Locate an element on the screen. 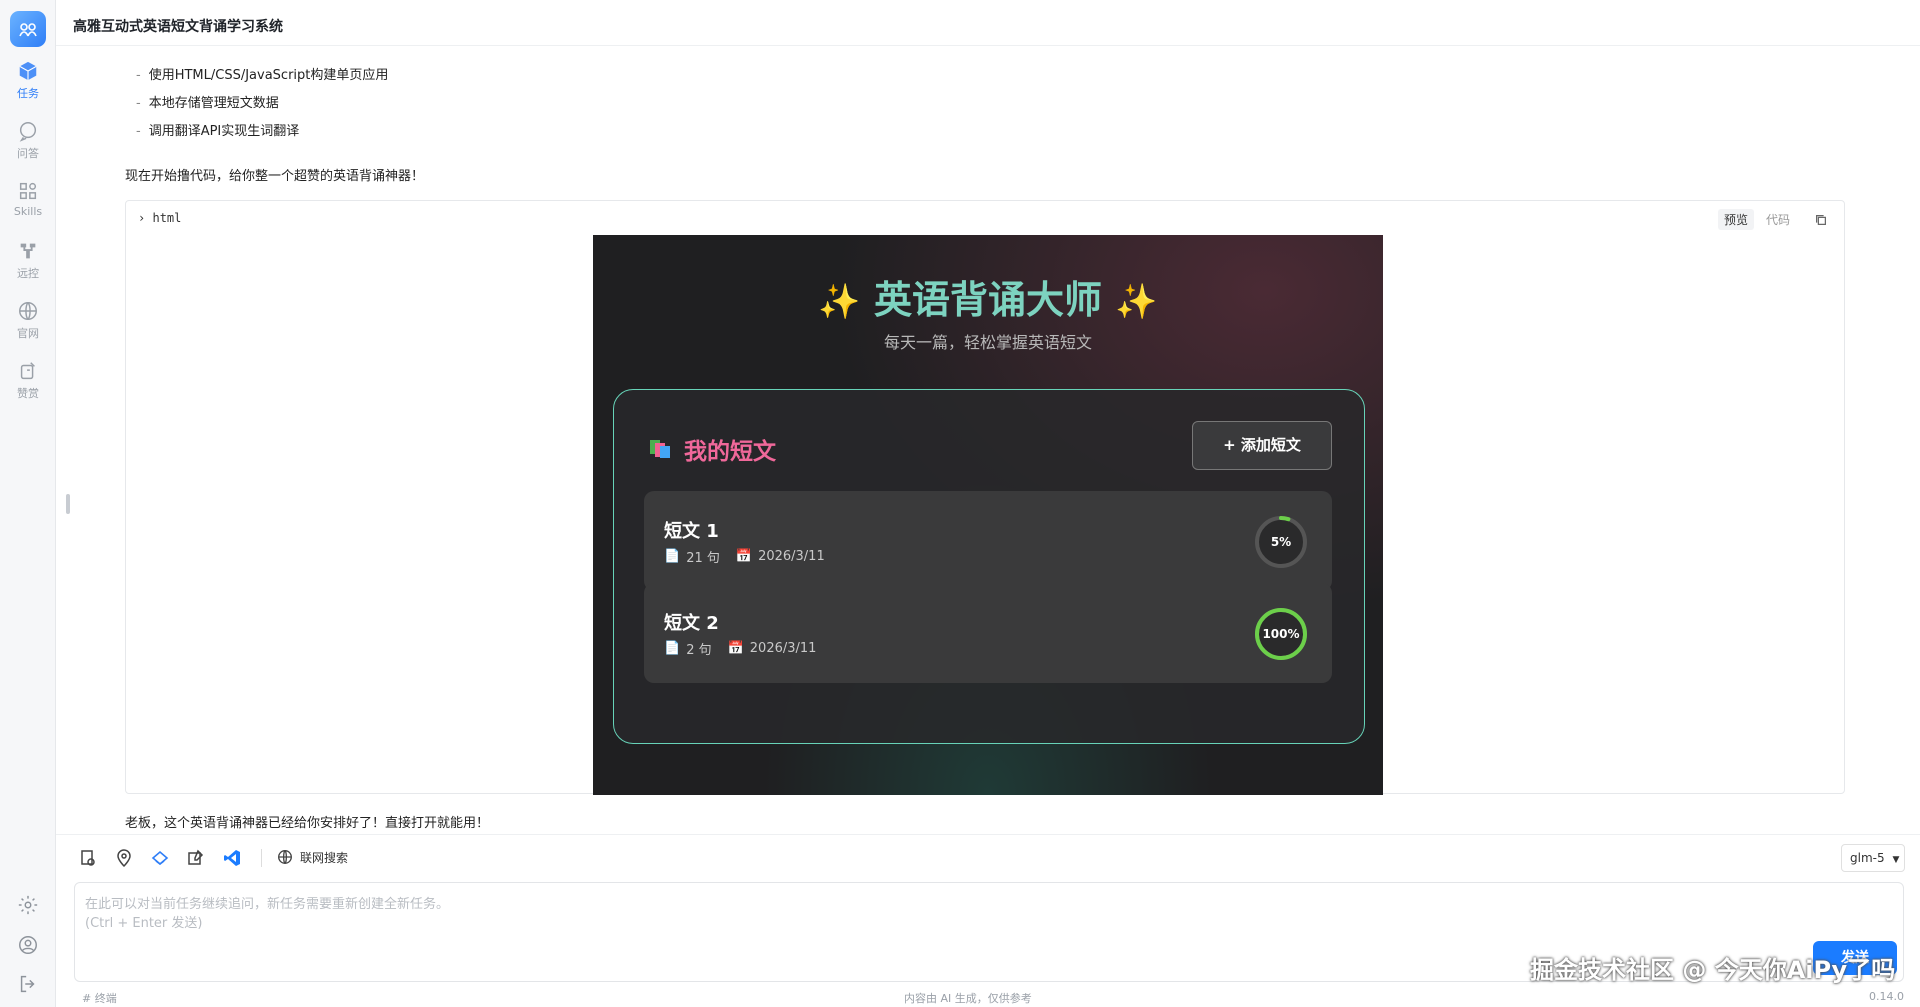 The image size is (1920, 1007). list-item-text: 调用翻译API实现生词翻译 is located at coordinates (224, 131).